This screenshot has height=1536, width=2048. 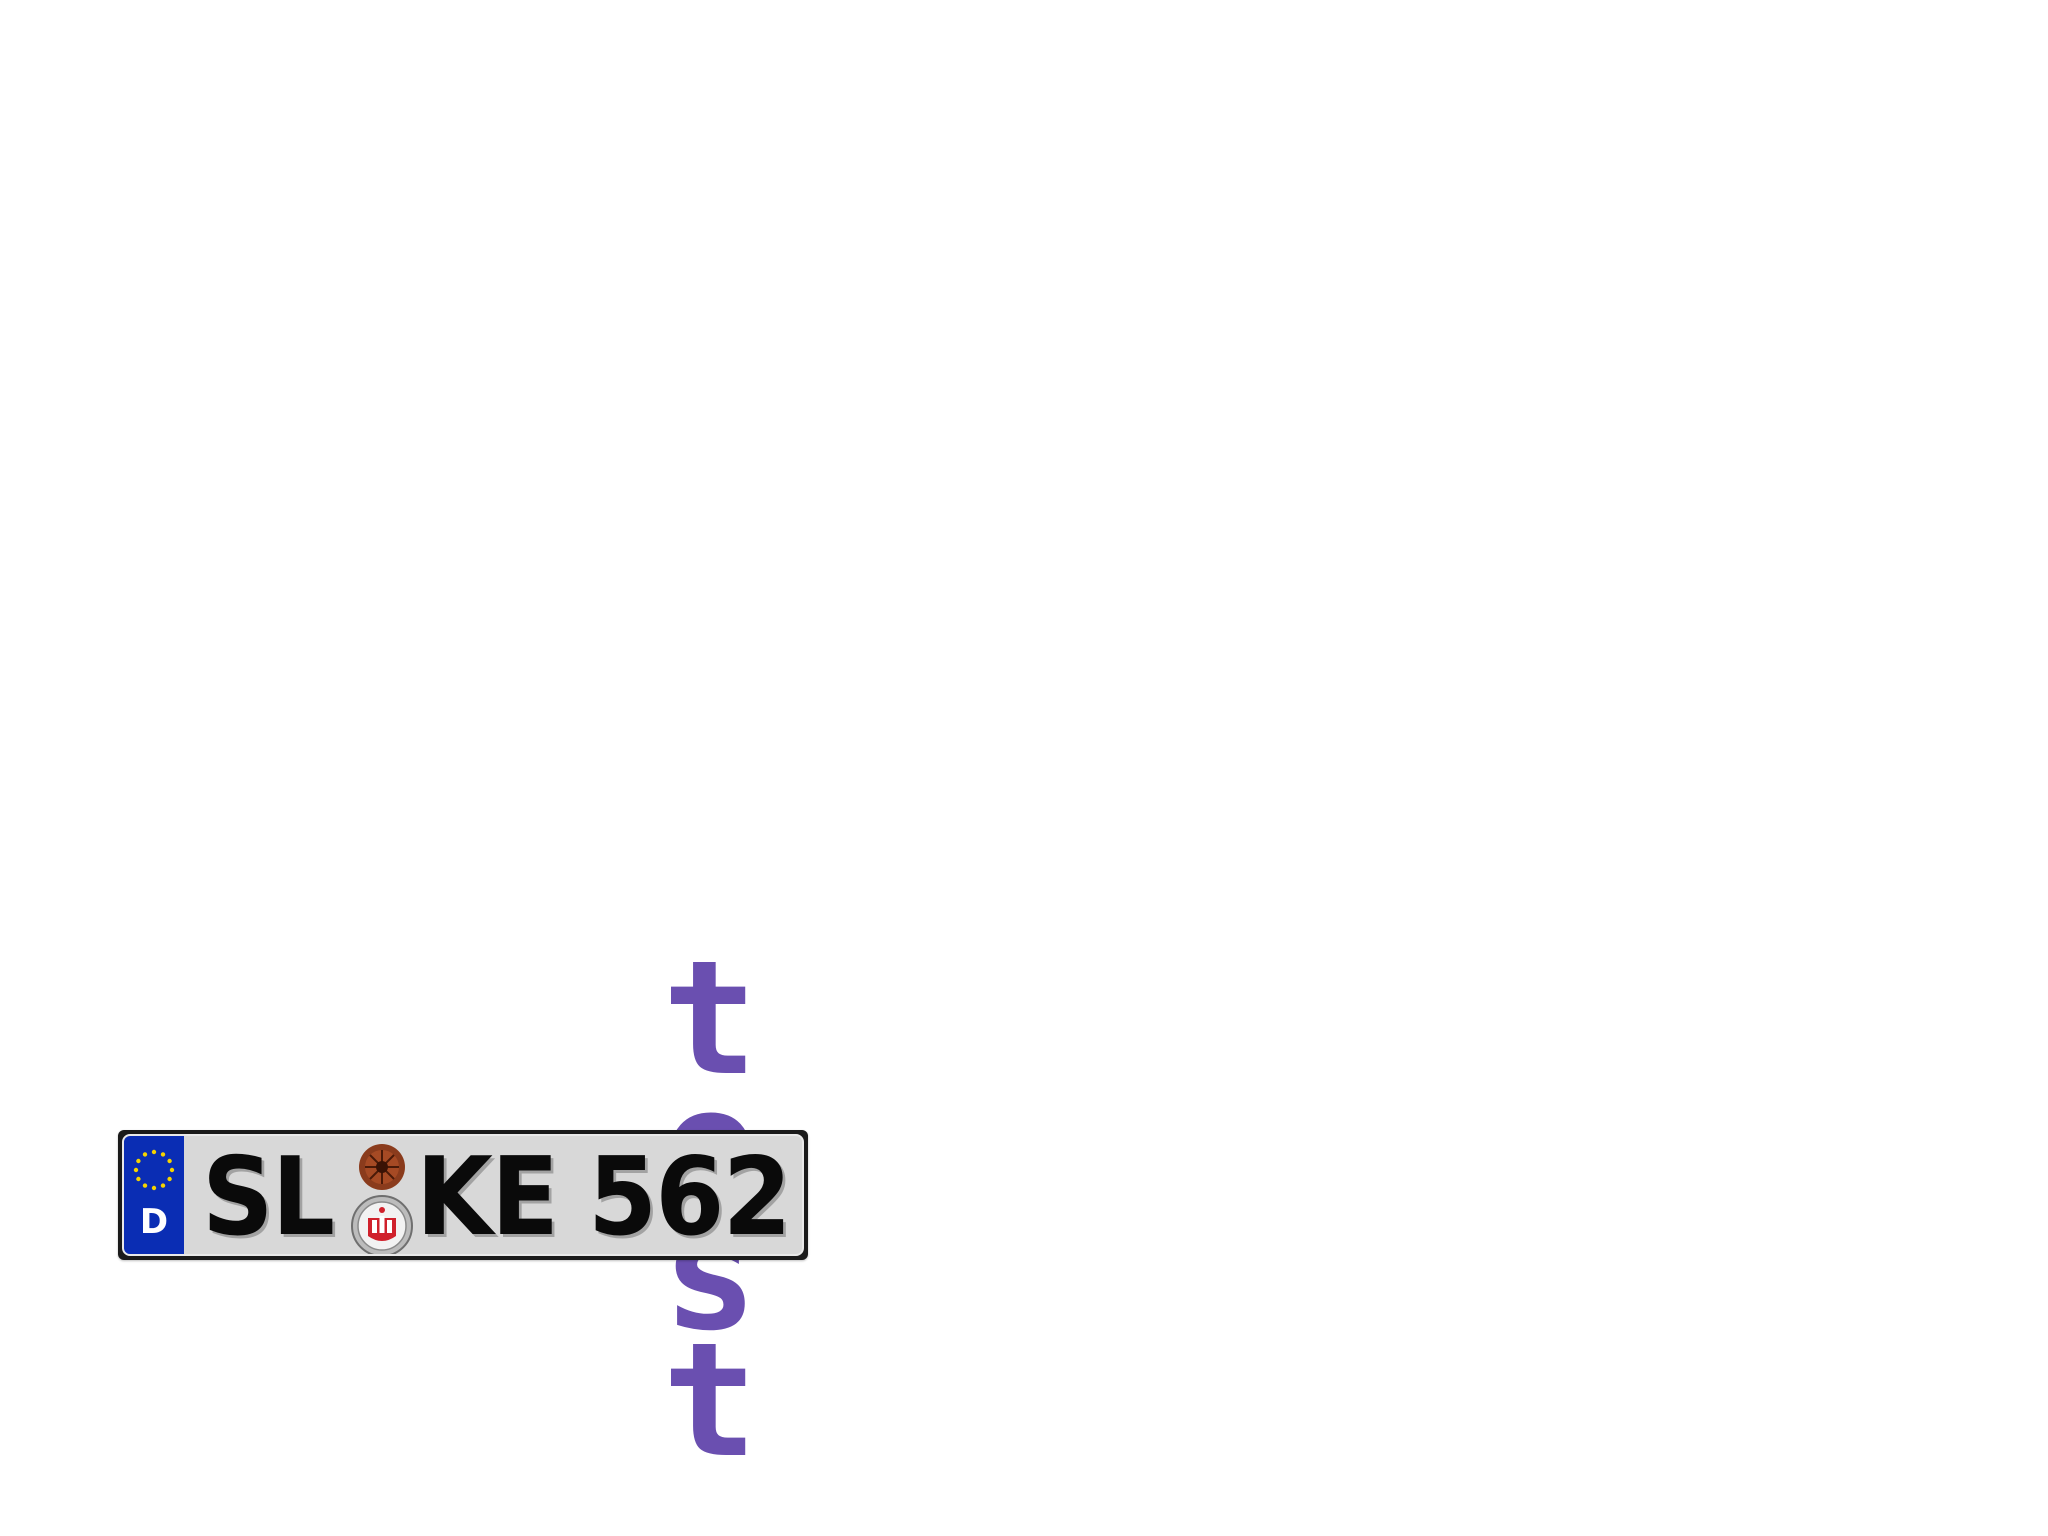 What do you see at coordinates (382, 1224) in the screenshot?
I see `state-seal-icon` at bounding box center [382, 1224].